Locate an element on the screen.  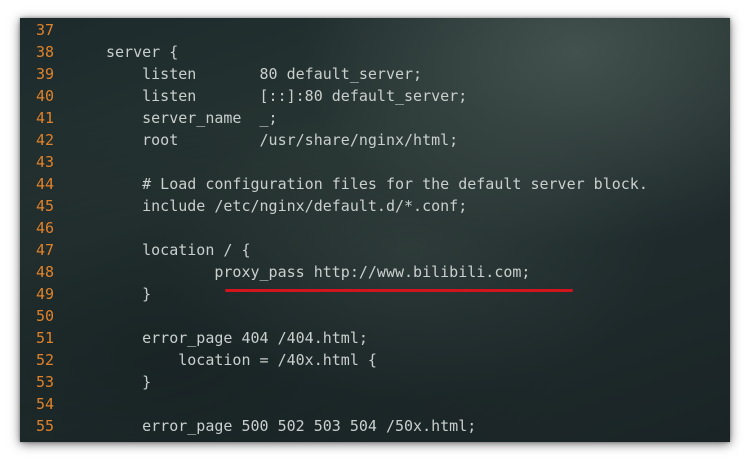
code-line: 46 is located at coordinates (375, 228).